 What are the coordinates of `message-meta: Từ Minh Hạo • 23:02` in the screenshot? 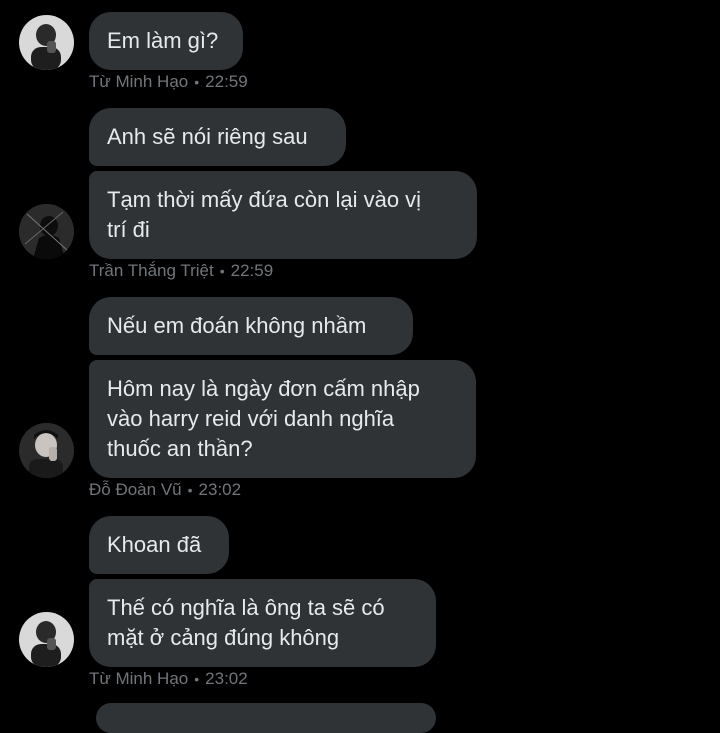 It's located at (168, 679).